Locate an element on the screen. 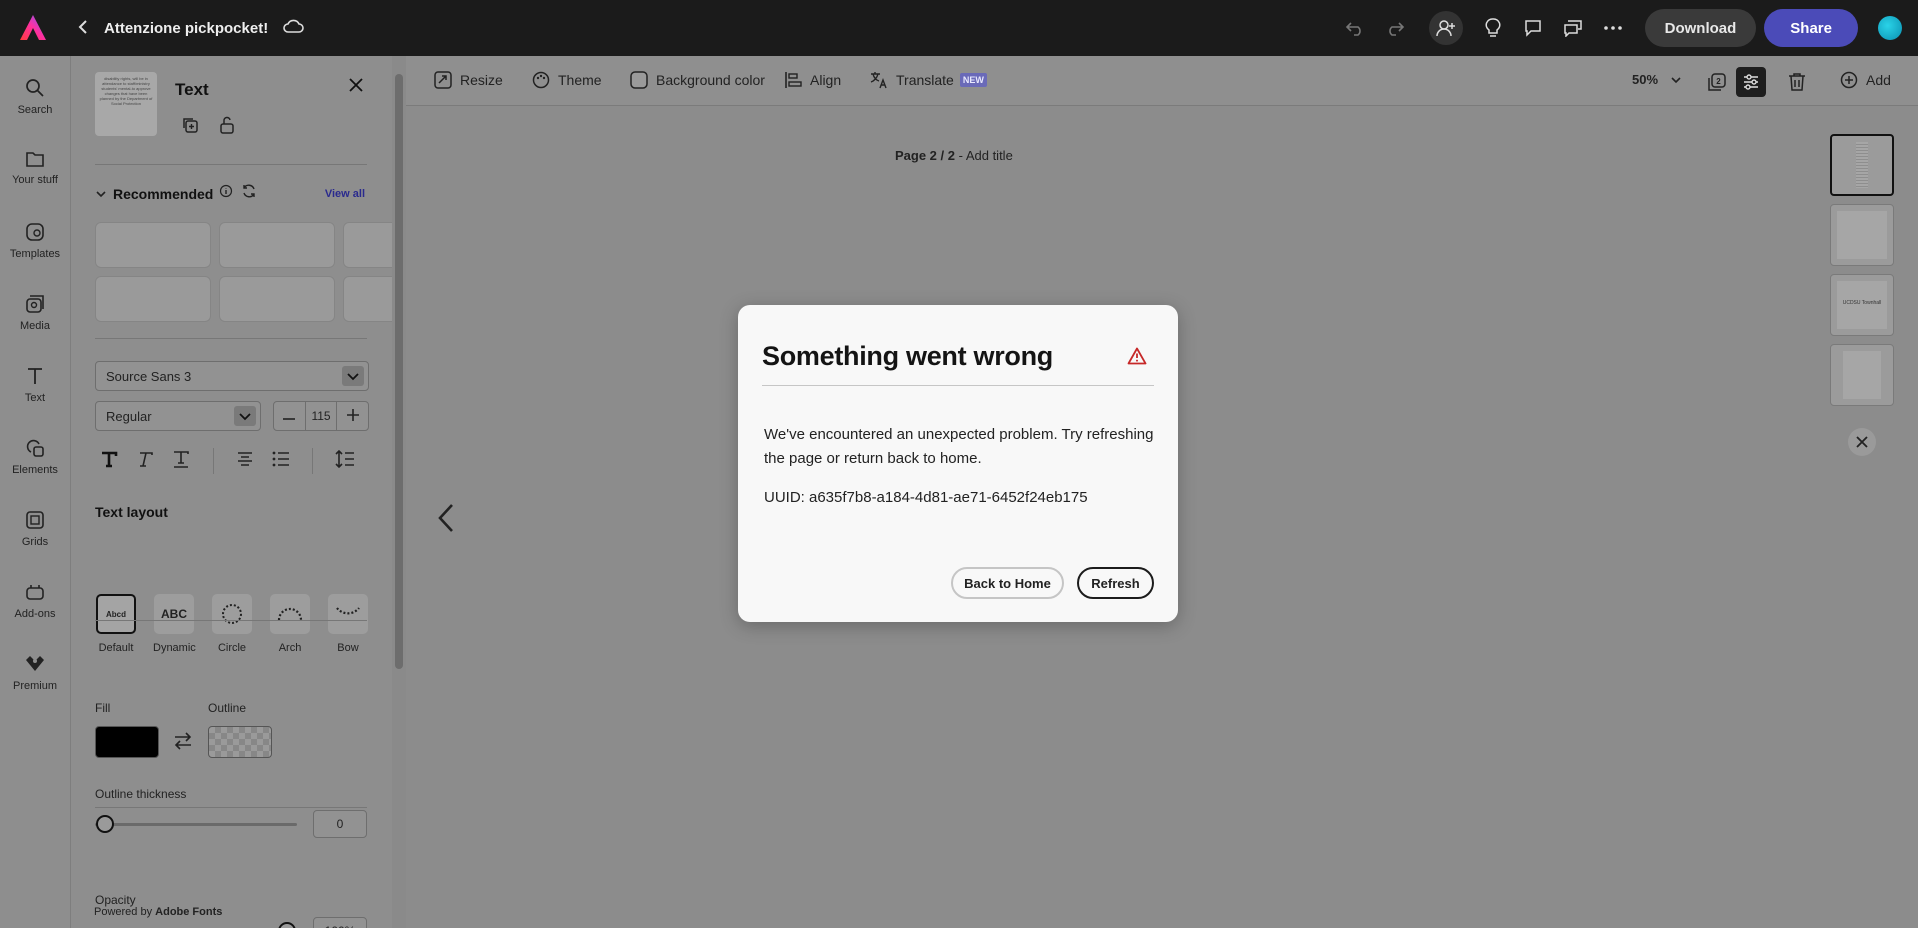  bulleted-list-icon is located at coordinates (281, 461).